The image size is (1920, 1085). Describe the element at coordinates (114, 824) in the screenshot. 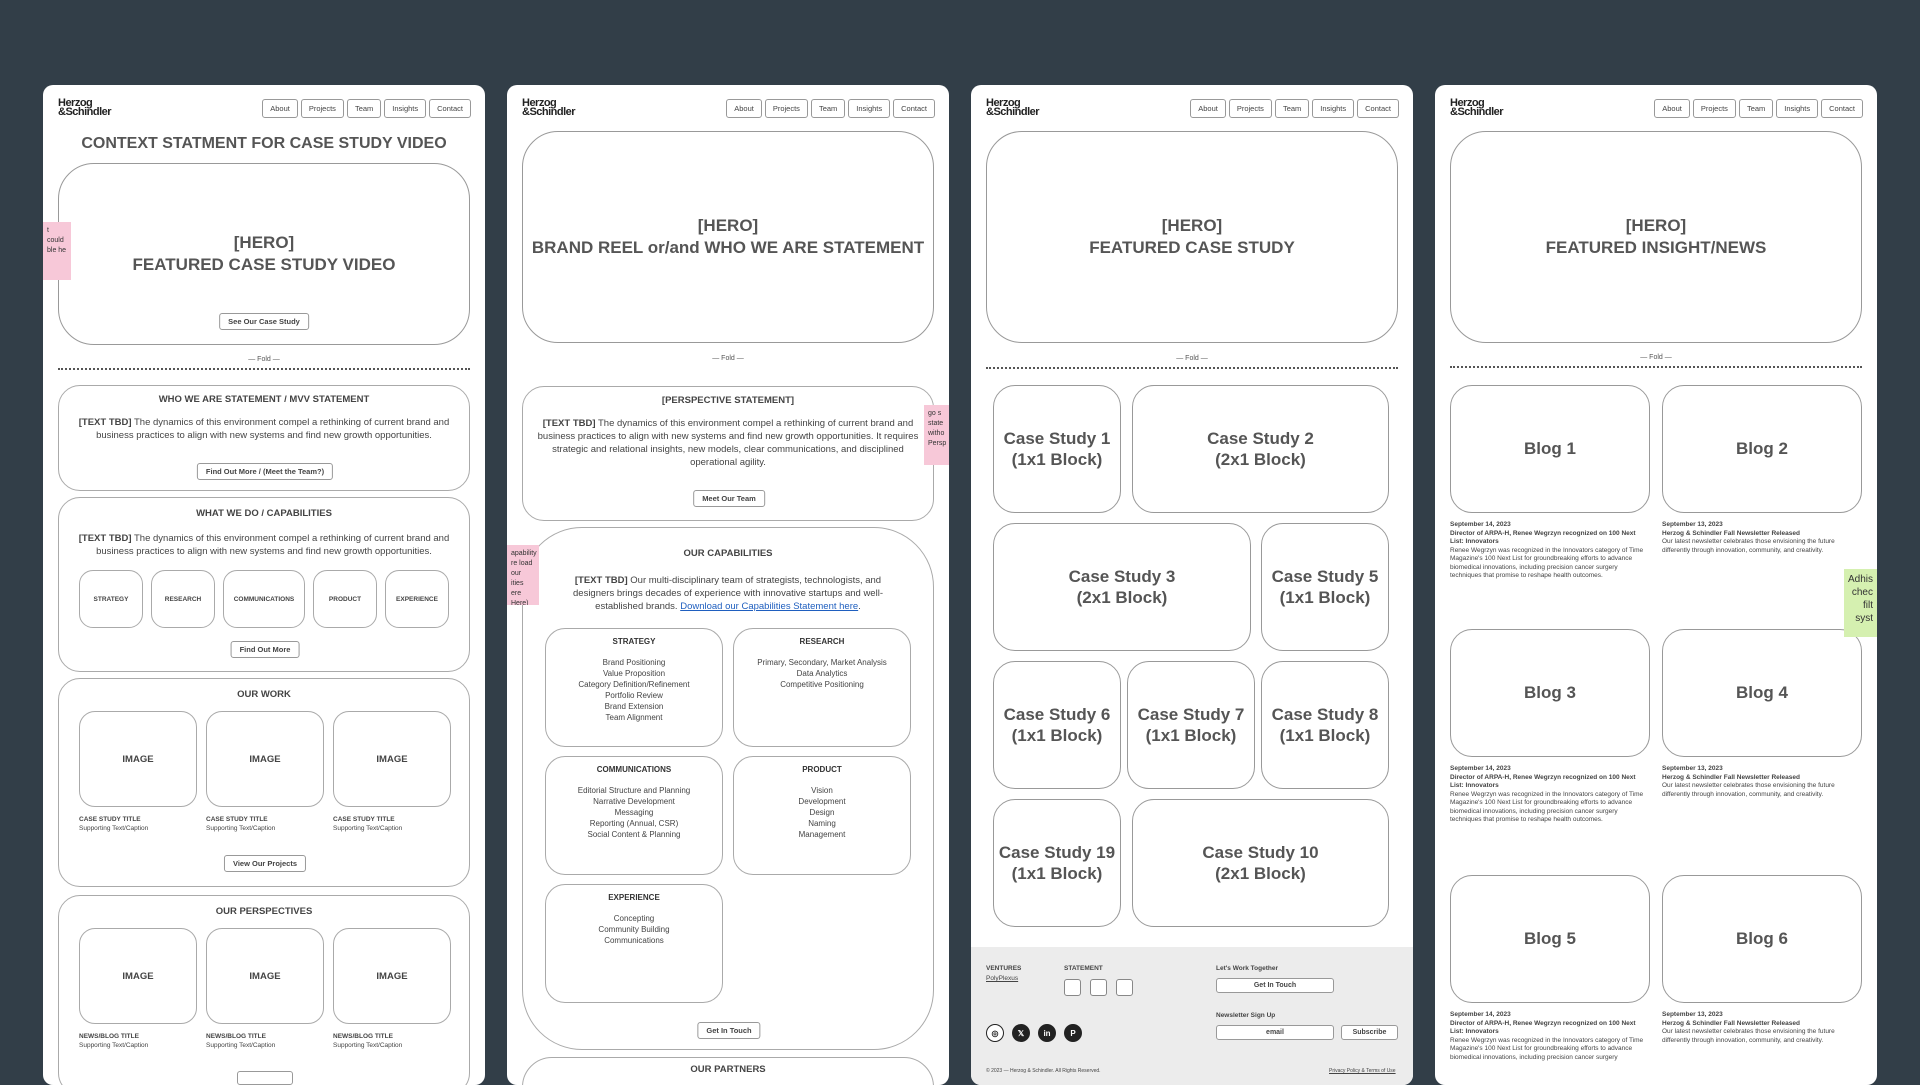

I see `work-caption-1: CASE STUDY TITLE Supporting Text/Caption` at that location.